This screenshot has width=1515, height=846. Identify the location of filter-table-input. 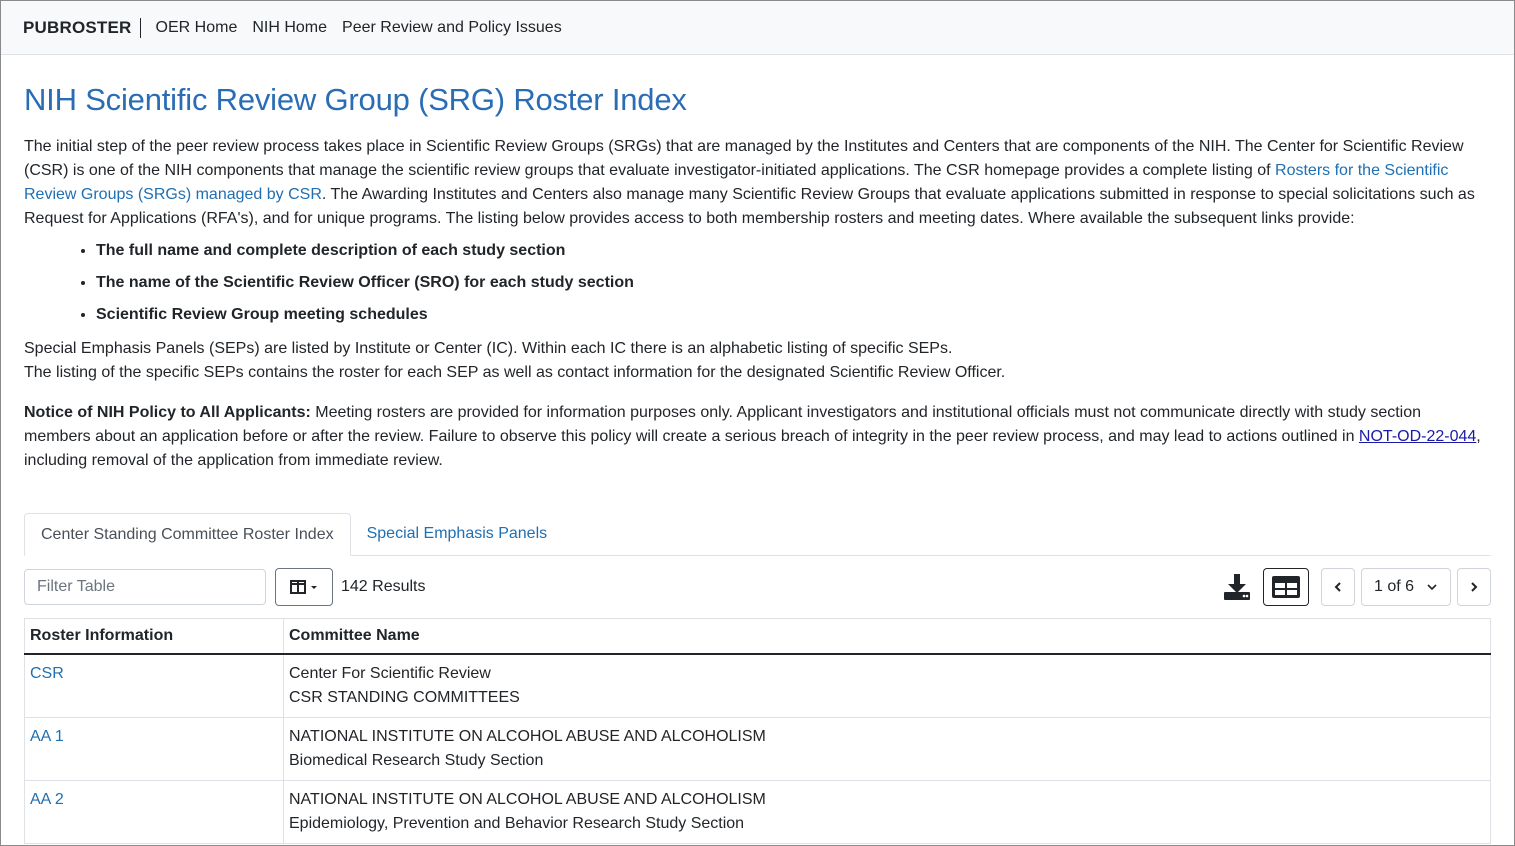
(145, 587).